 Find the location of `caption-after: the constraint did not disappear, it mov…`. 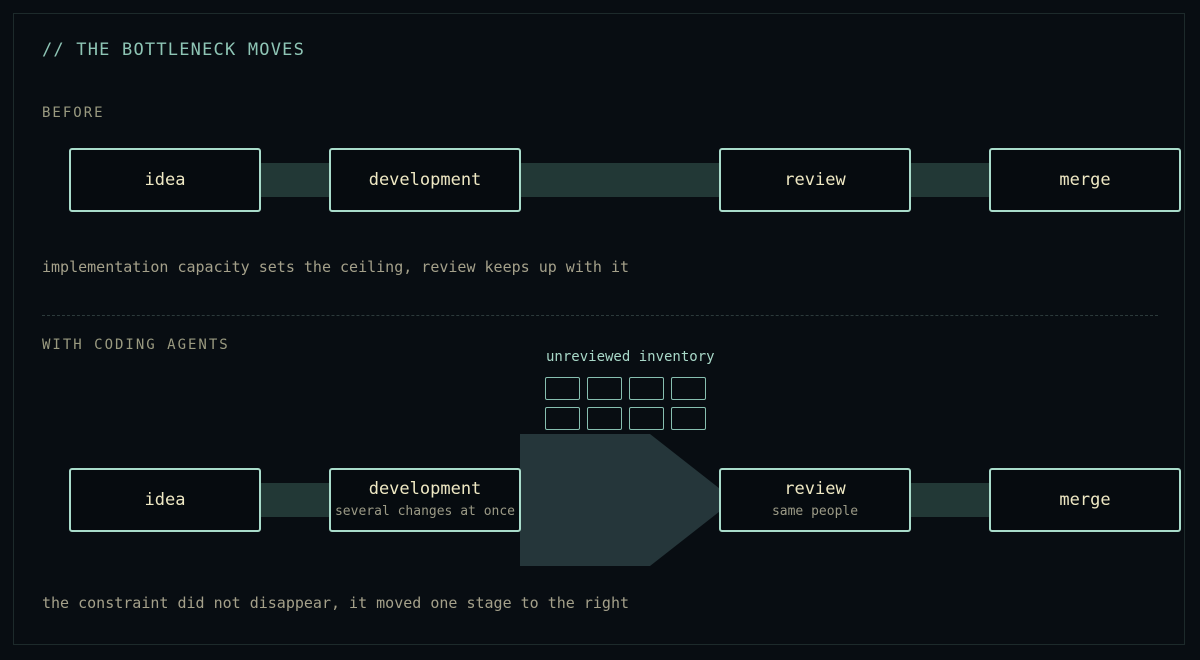

caption-after: the constraint did not disappear, it mov… is located at coordinates (335, 603).